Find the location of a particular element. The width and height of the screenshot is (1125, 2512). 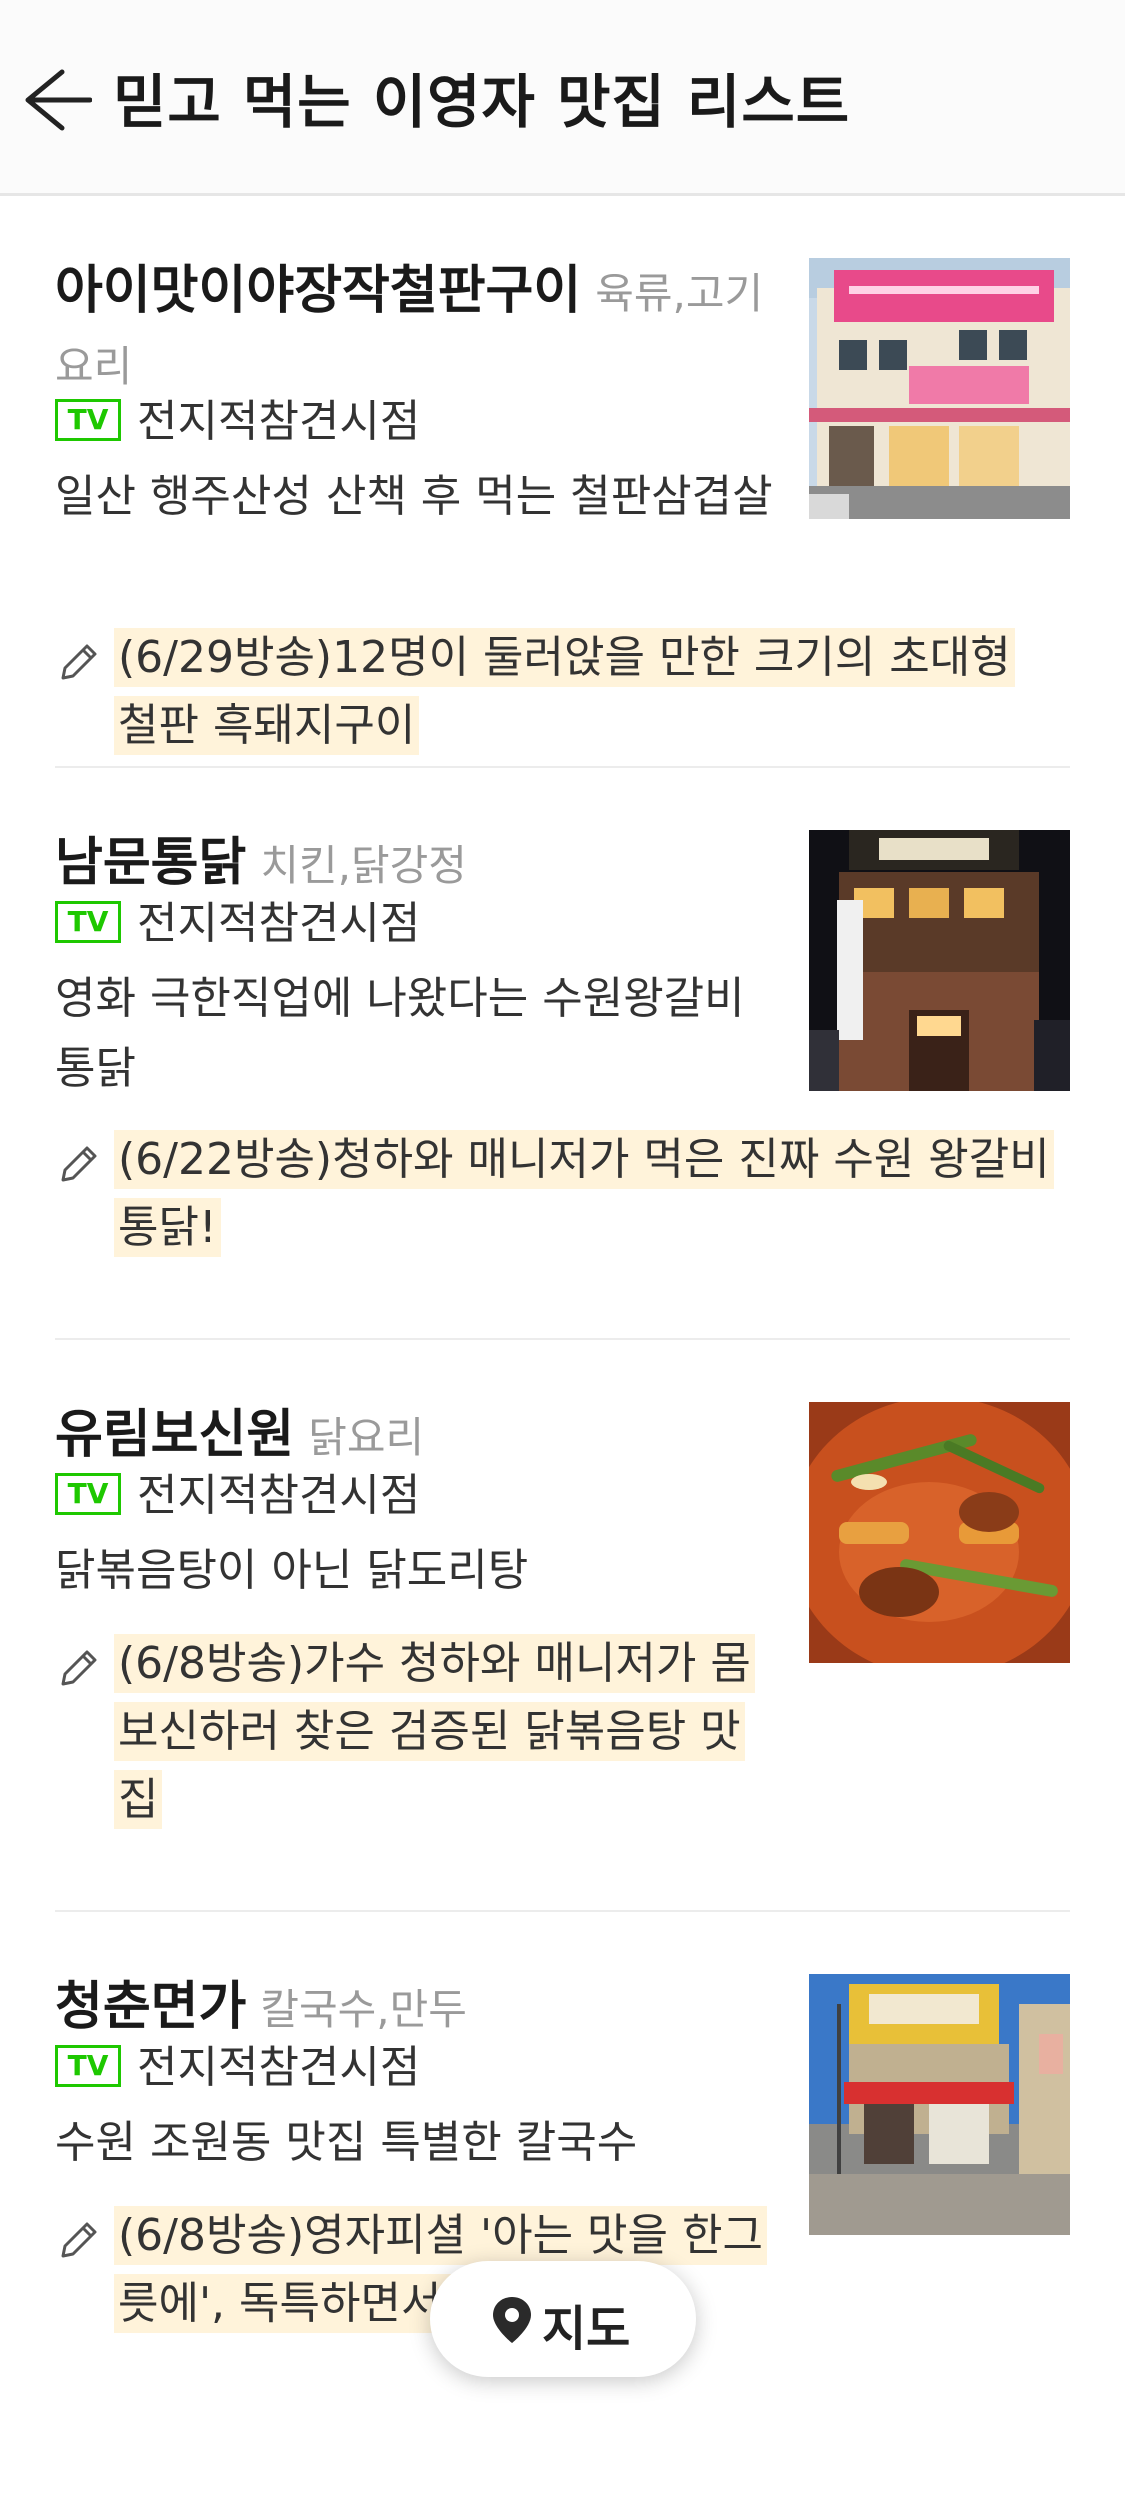

restaurant-category: 닭요리 is located at coordinates (366, 1437).